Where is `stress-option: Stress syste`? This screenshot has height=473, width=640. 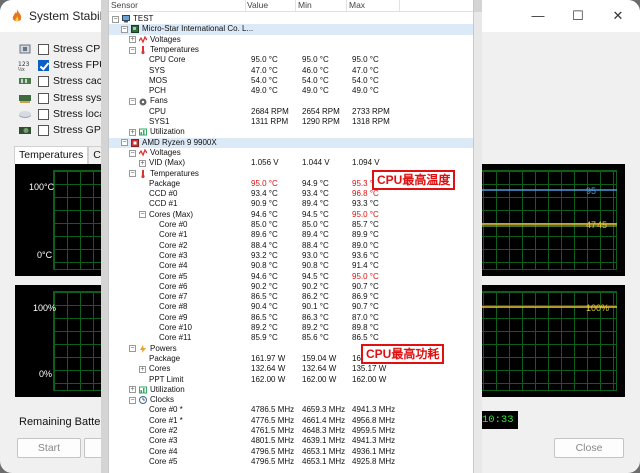 stress-option: Stress syste is located at coordinates (64, 98).